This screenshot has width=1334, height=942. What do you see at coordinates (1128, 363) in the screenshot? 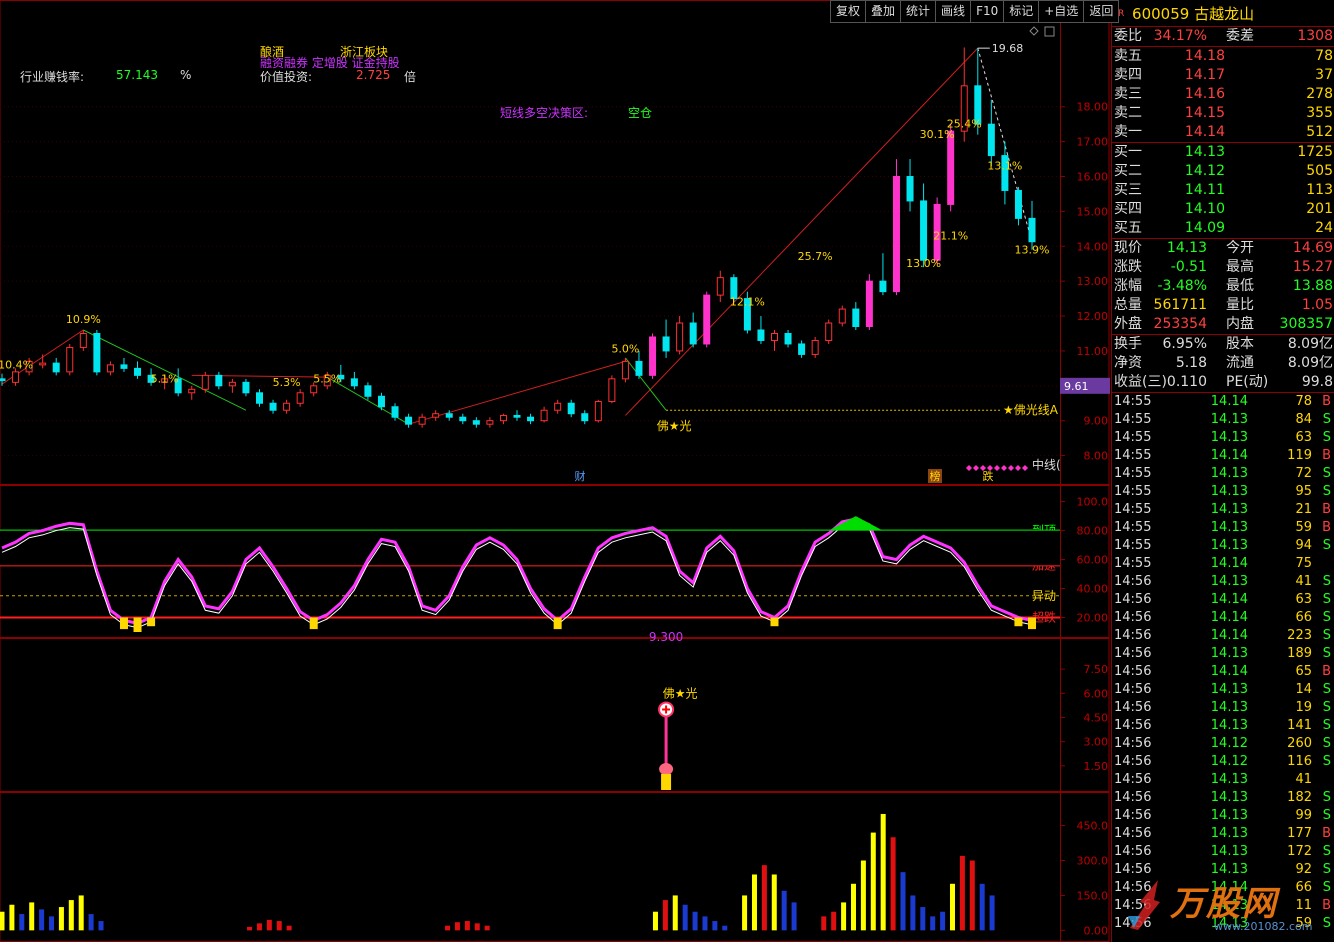
I see `fundamental-label: 净资` at bounding box center [1128, 363].